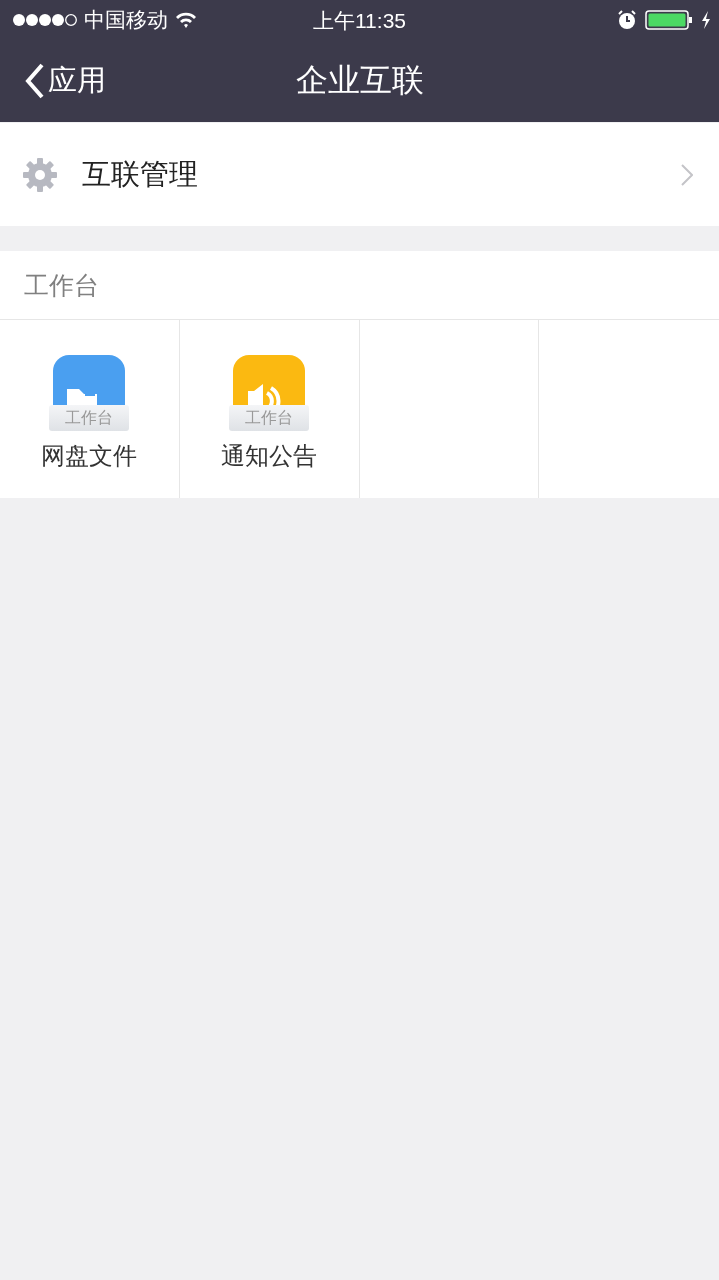 This screenshot has height=1280, width=719. Describe the element at coordinates (89, 456) in the screenshot. I see `app-label: 网盘文件` at that location.